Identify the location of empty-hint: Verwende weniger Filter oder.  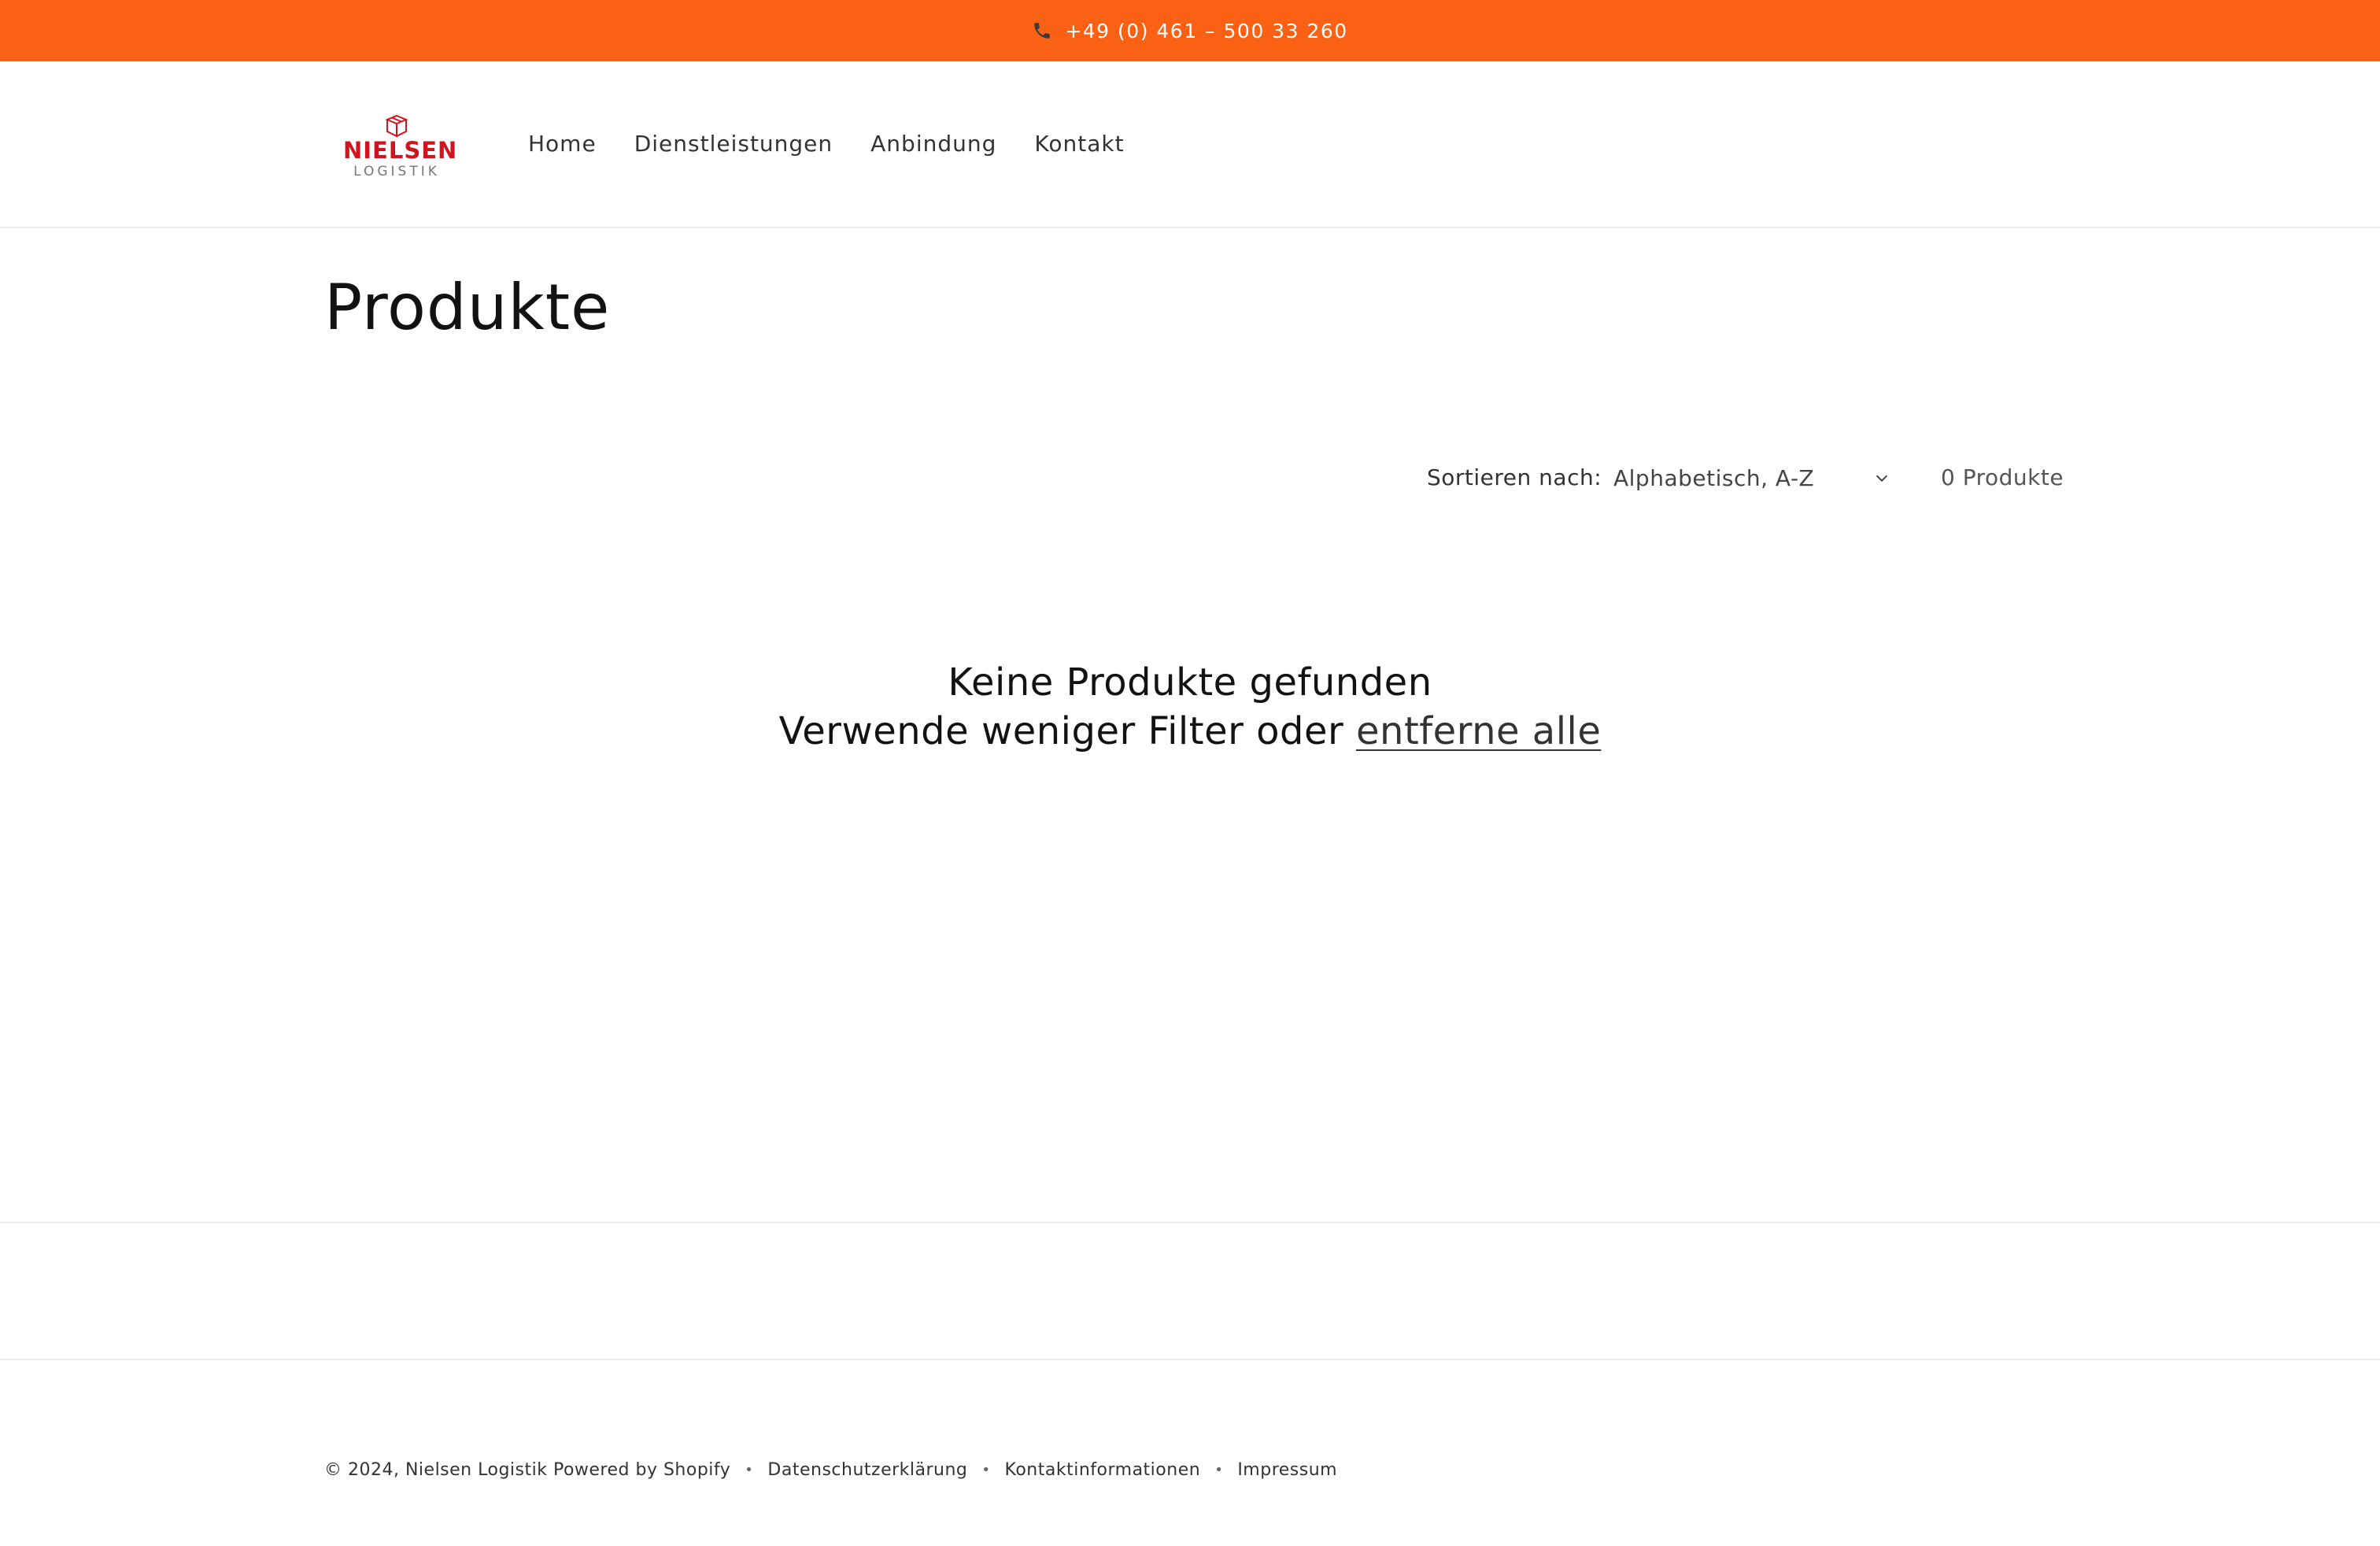
(1061, 731).